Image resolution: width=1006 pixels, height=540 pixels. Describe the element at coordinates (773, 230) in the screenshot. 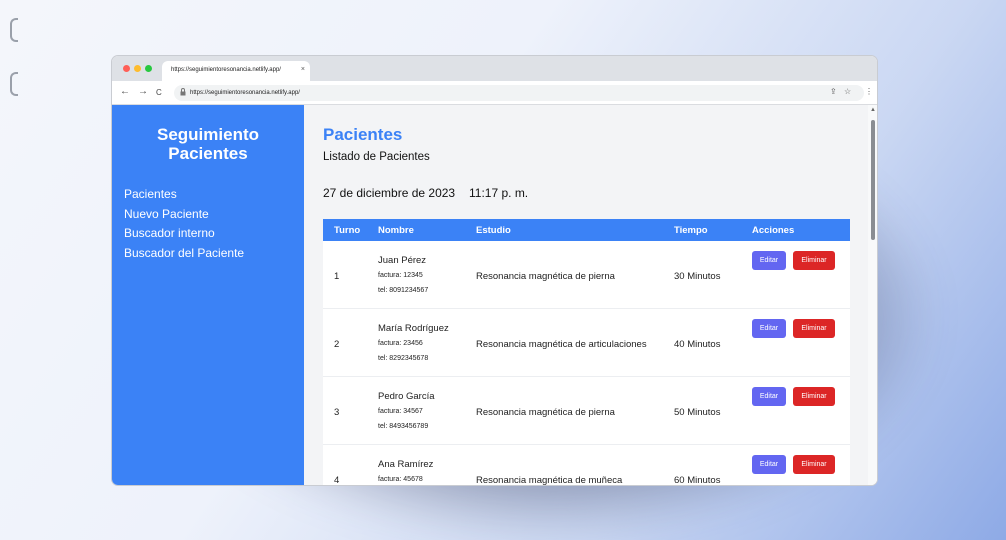

I see `header-acciones: Acciones` at that location.